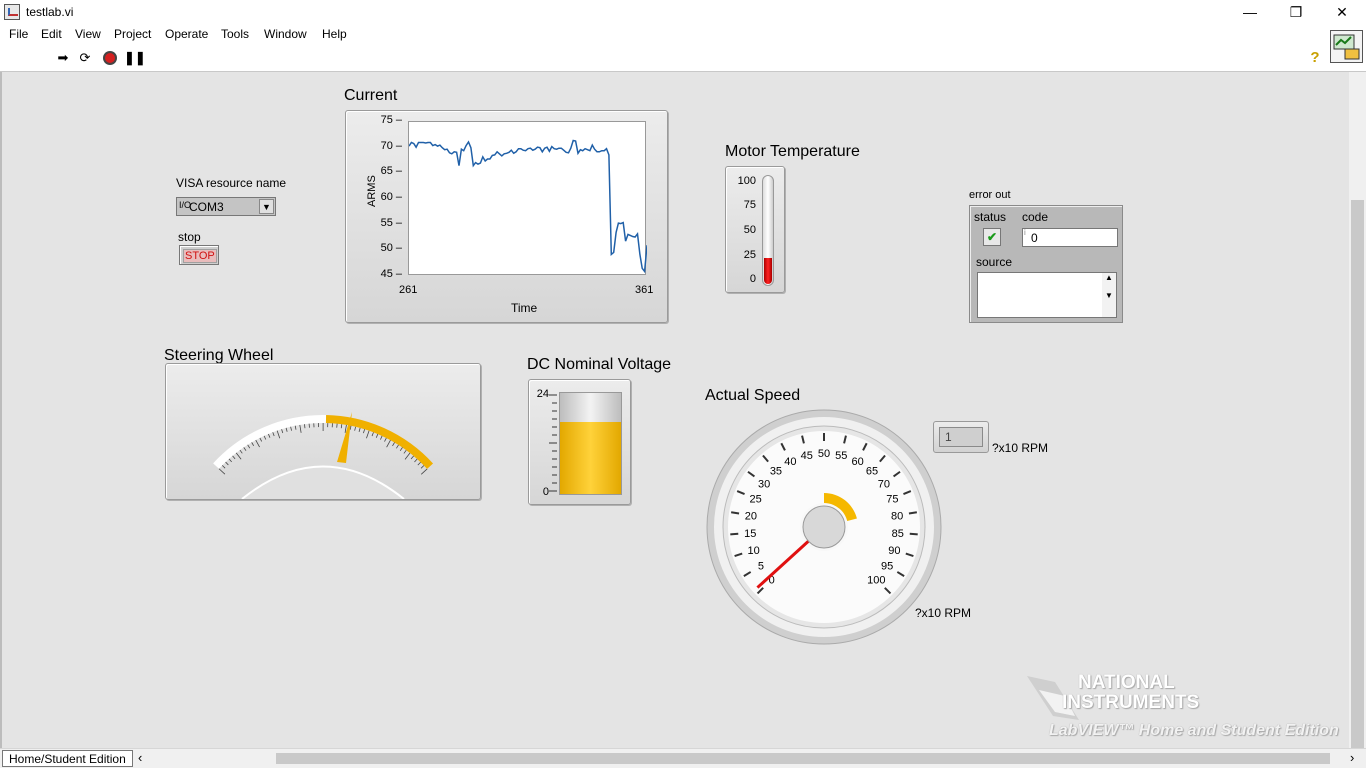 The height and width of the screenshot is (768, 1366). What do you see at coordinates (1070, 237) in the screenshot?
I see `error-code-field: i 0` at bounding box center [1070, 237].